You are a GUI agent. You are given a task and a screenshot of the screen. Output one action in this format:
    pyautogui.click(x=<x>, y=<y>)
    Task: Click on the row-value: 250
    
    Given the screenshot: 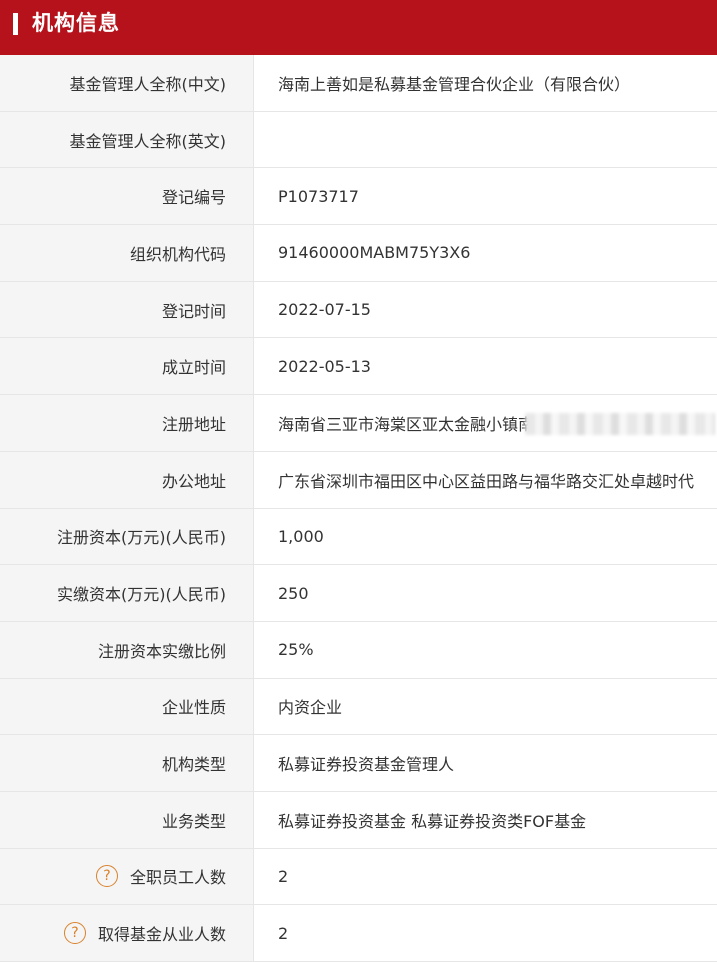 What is the action you would take?
    pyautogui.click(x=293, y=593)
    